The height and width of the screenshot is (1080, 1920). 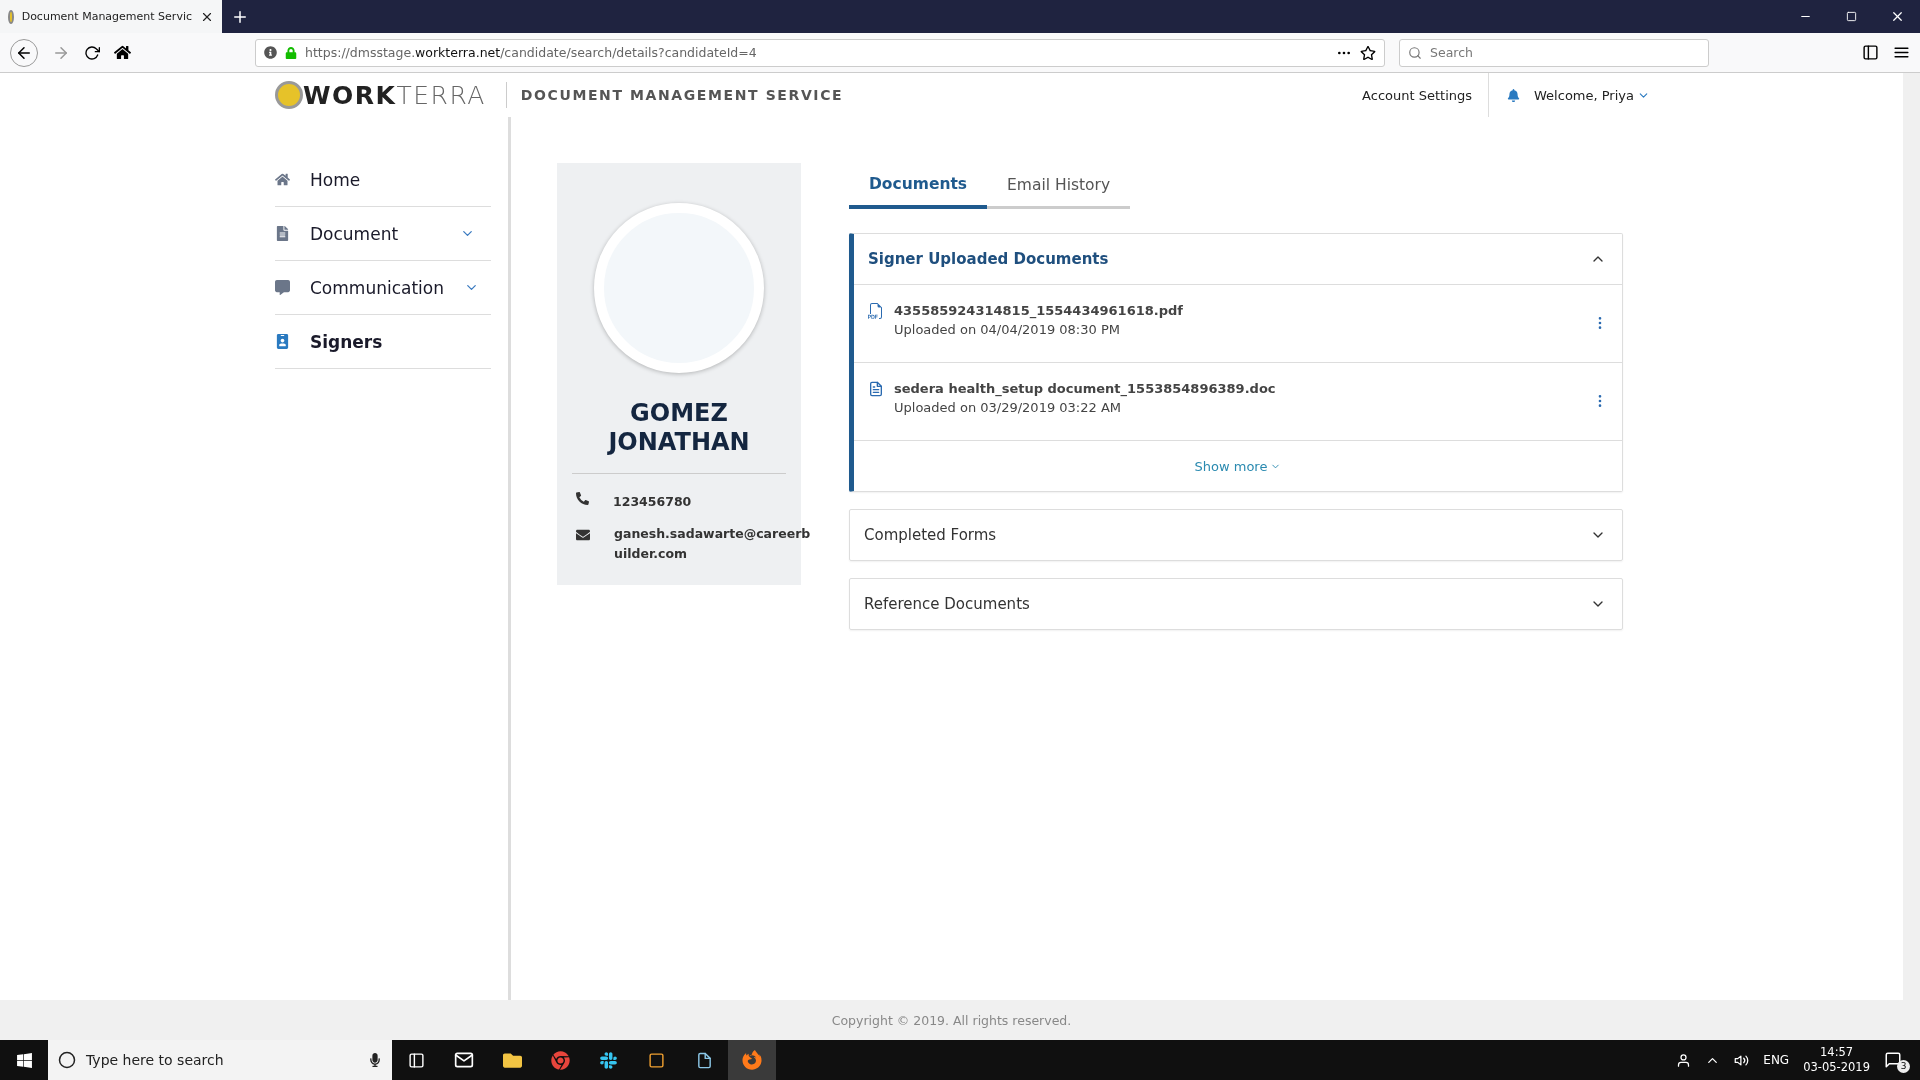 What do you see at coordinates (1368, 52) in the screenshot?
I see `star-icon` at bounding box center [1368, 52].